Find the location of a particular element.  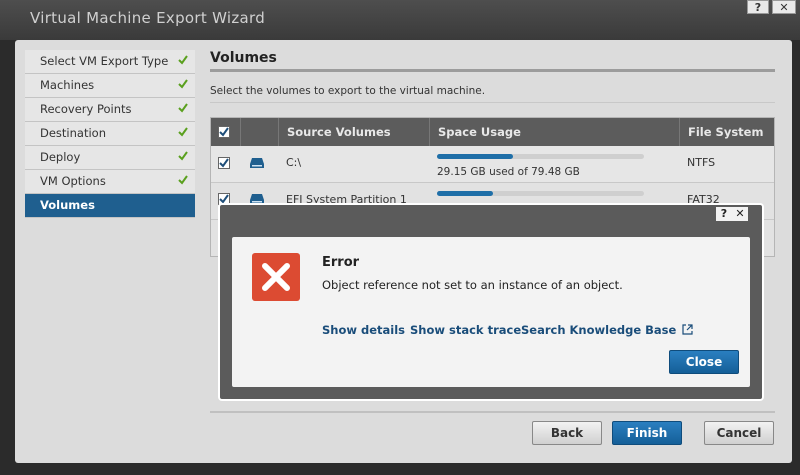

step-label: VM Options is located at coordinates (73, 181).